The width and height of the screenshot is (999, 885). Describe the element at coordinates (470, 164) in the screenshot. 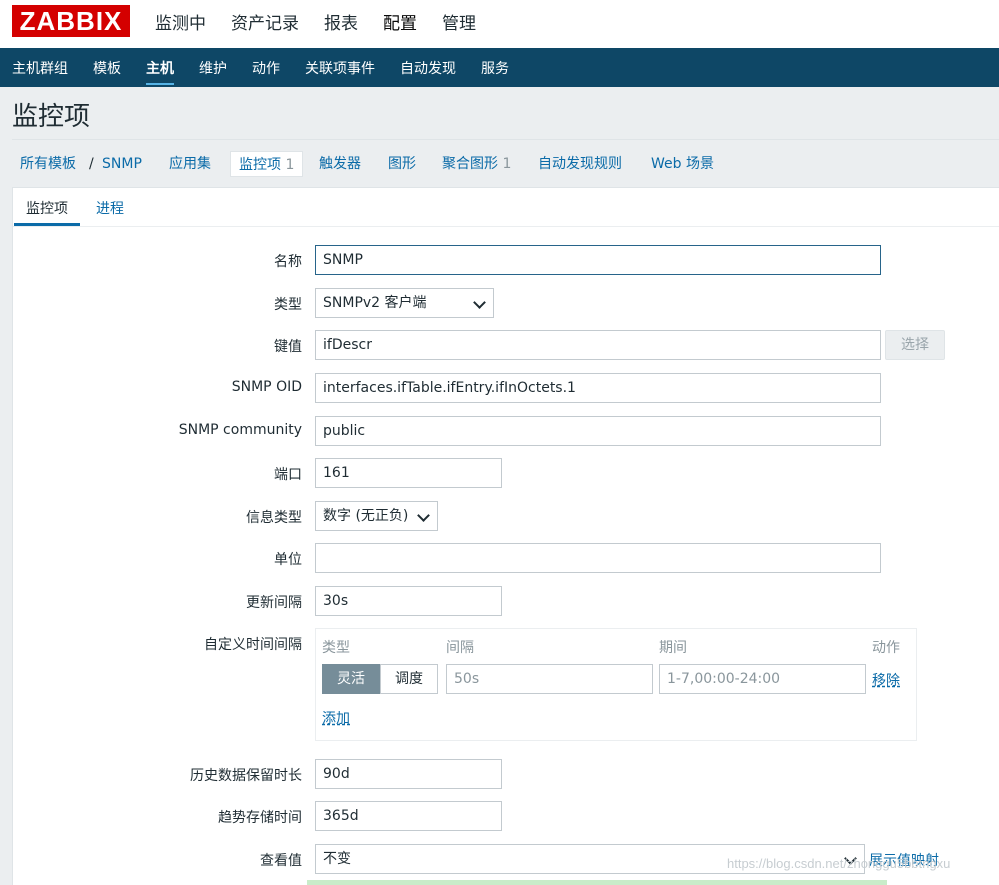

I see `breadcrumb-screens-label: 聚合图形` at that location.